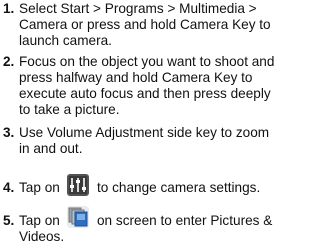  I want to click on step-number: 3., so click(9, 132).